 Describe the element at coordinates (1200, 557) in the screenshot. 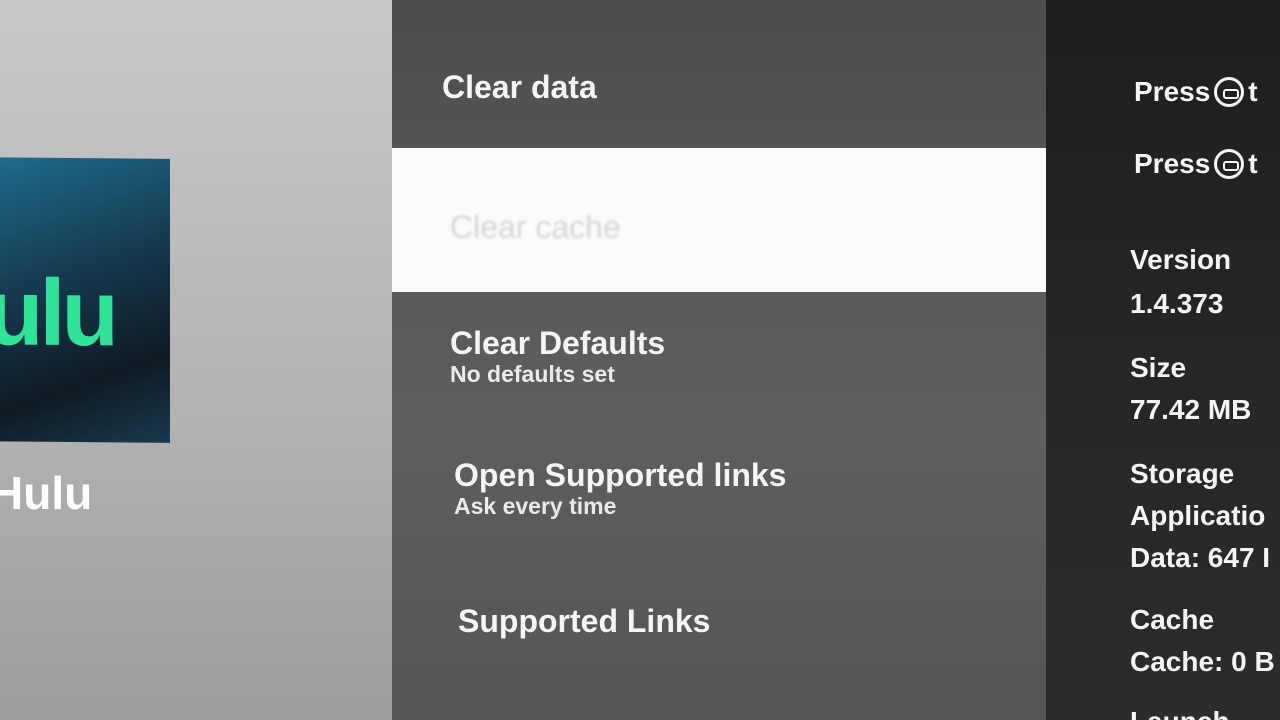

I see `storage-data: Data: 647 I` at that location.